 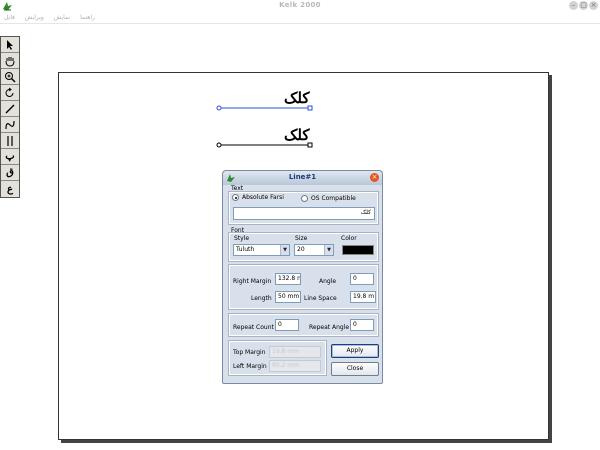 I want to click on calligraphy-text-1: کلک, so click(x=297, y=98).